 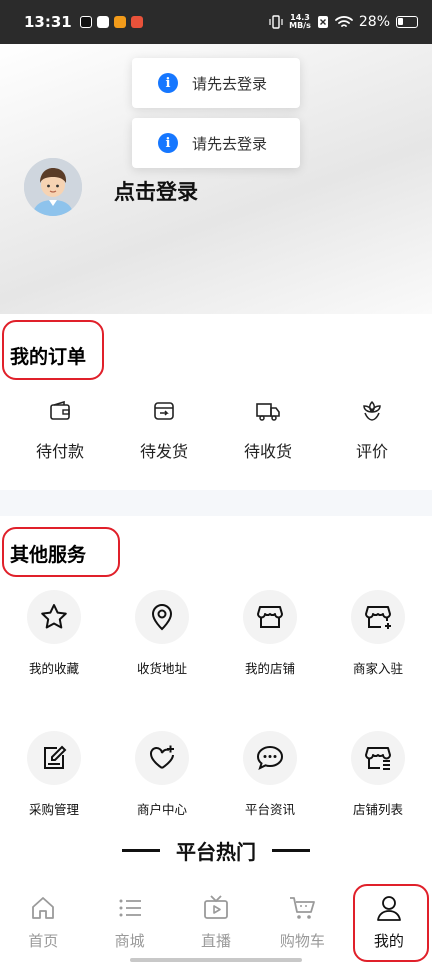 I want to click on service-my-store: 我的店铺, so click(x=270, y=633).